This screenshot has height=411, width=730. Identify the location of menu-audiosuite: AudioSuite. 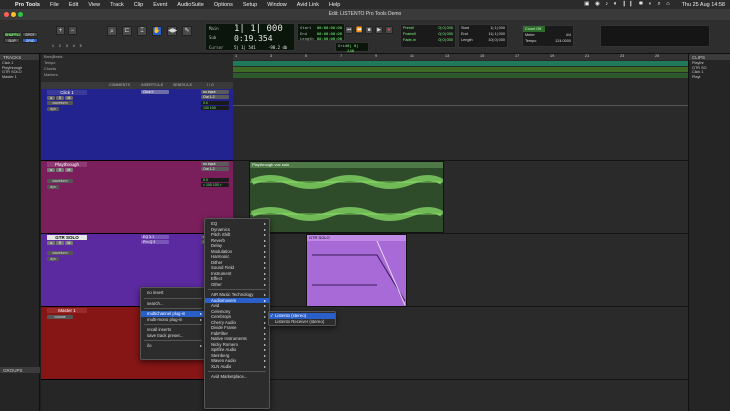
(190, 5).